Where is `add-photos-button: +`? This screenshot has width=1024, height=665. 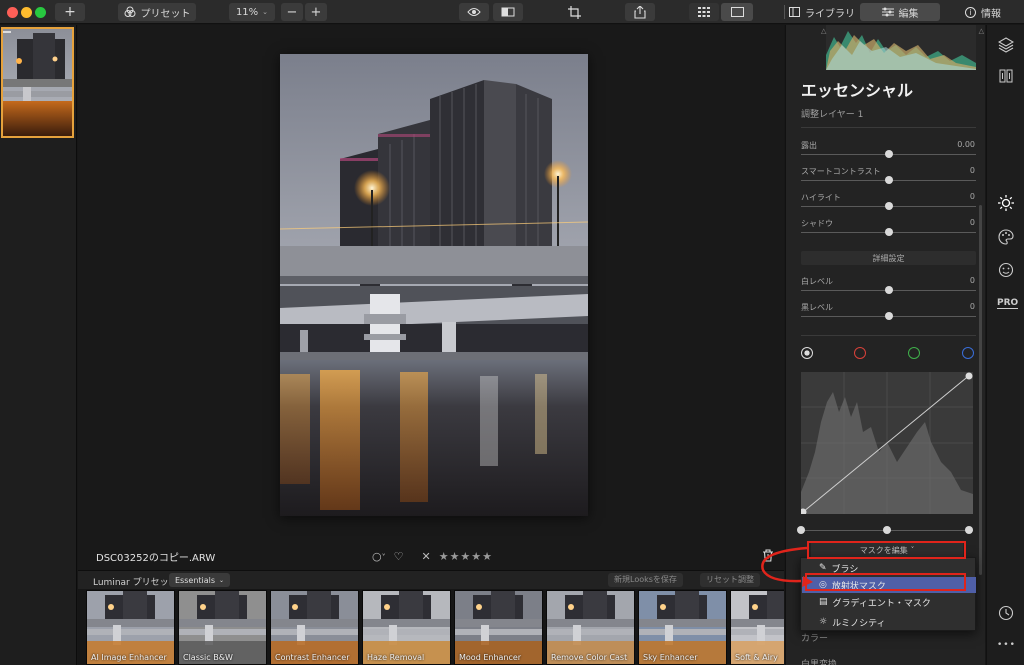
add-photos-button: + is located at coordinates (70, 12).